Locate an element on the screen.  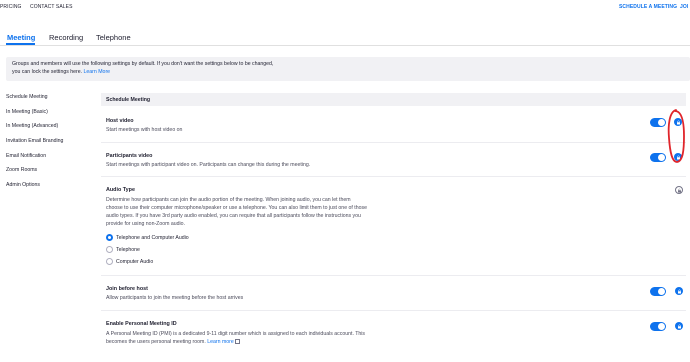
tab-meeting: Meeting is located at coordinates (21, 37).